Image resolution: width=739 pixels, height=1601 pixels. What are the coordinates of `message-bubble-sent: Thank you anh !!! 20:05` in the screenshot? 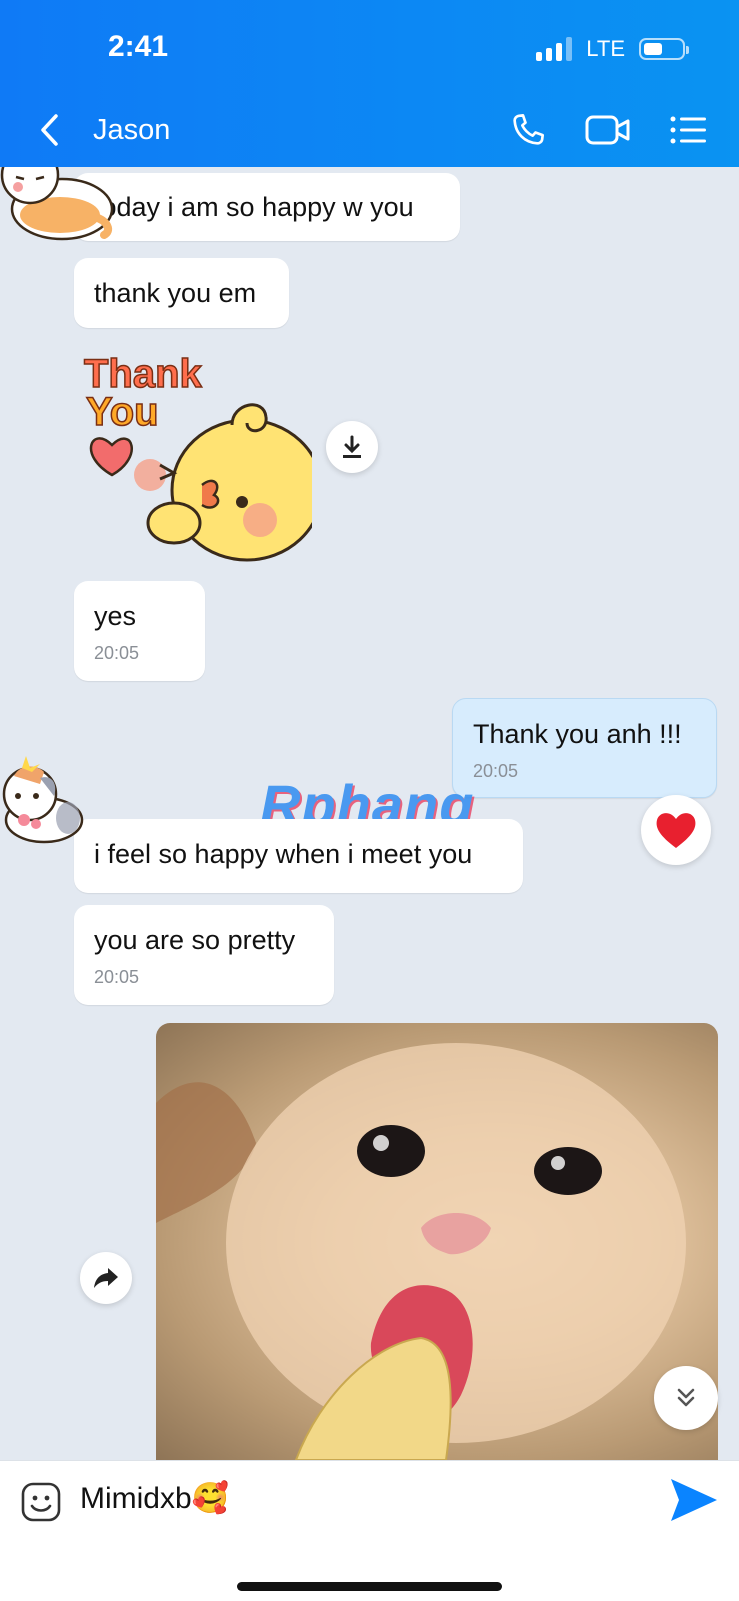 It's located at (584, 748).